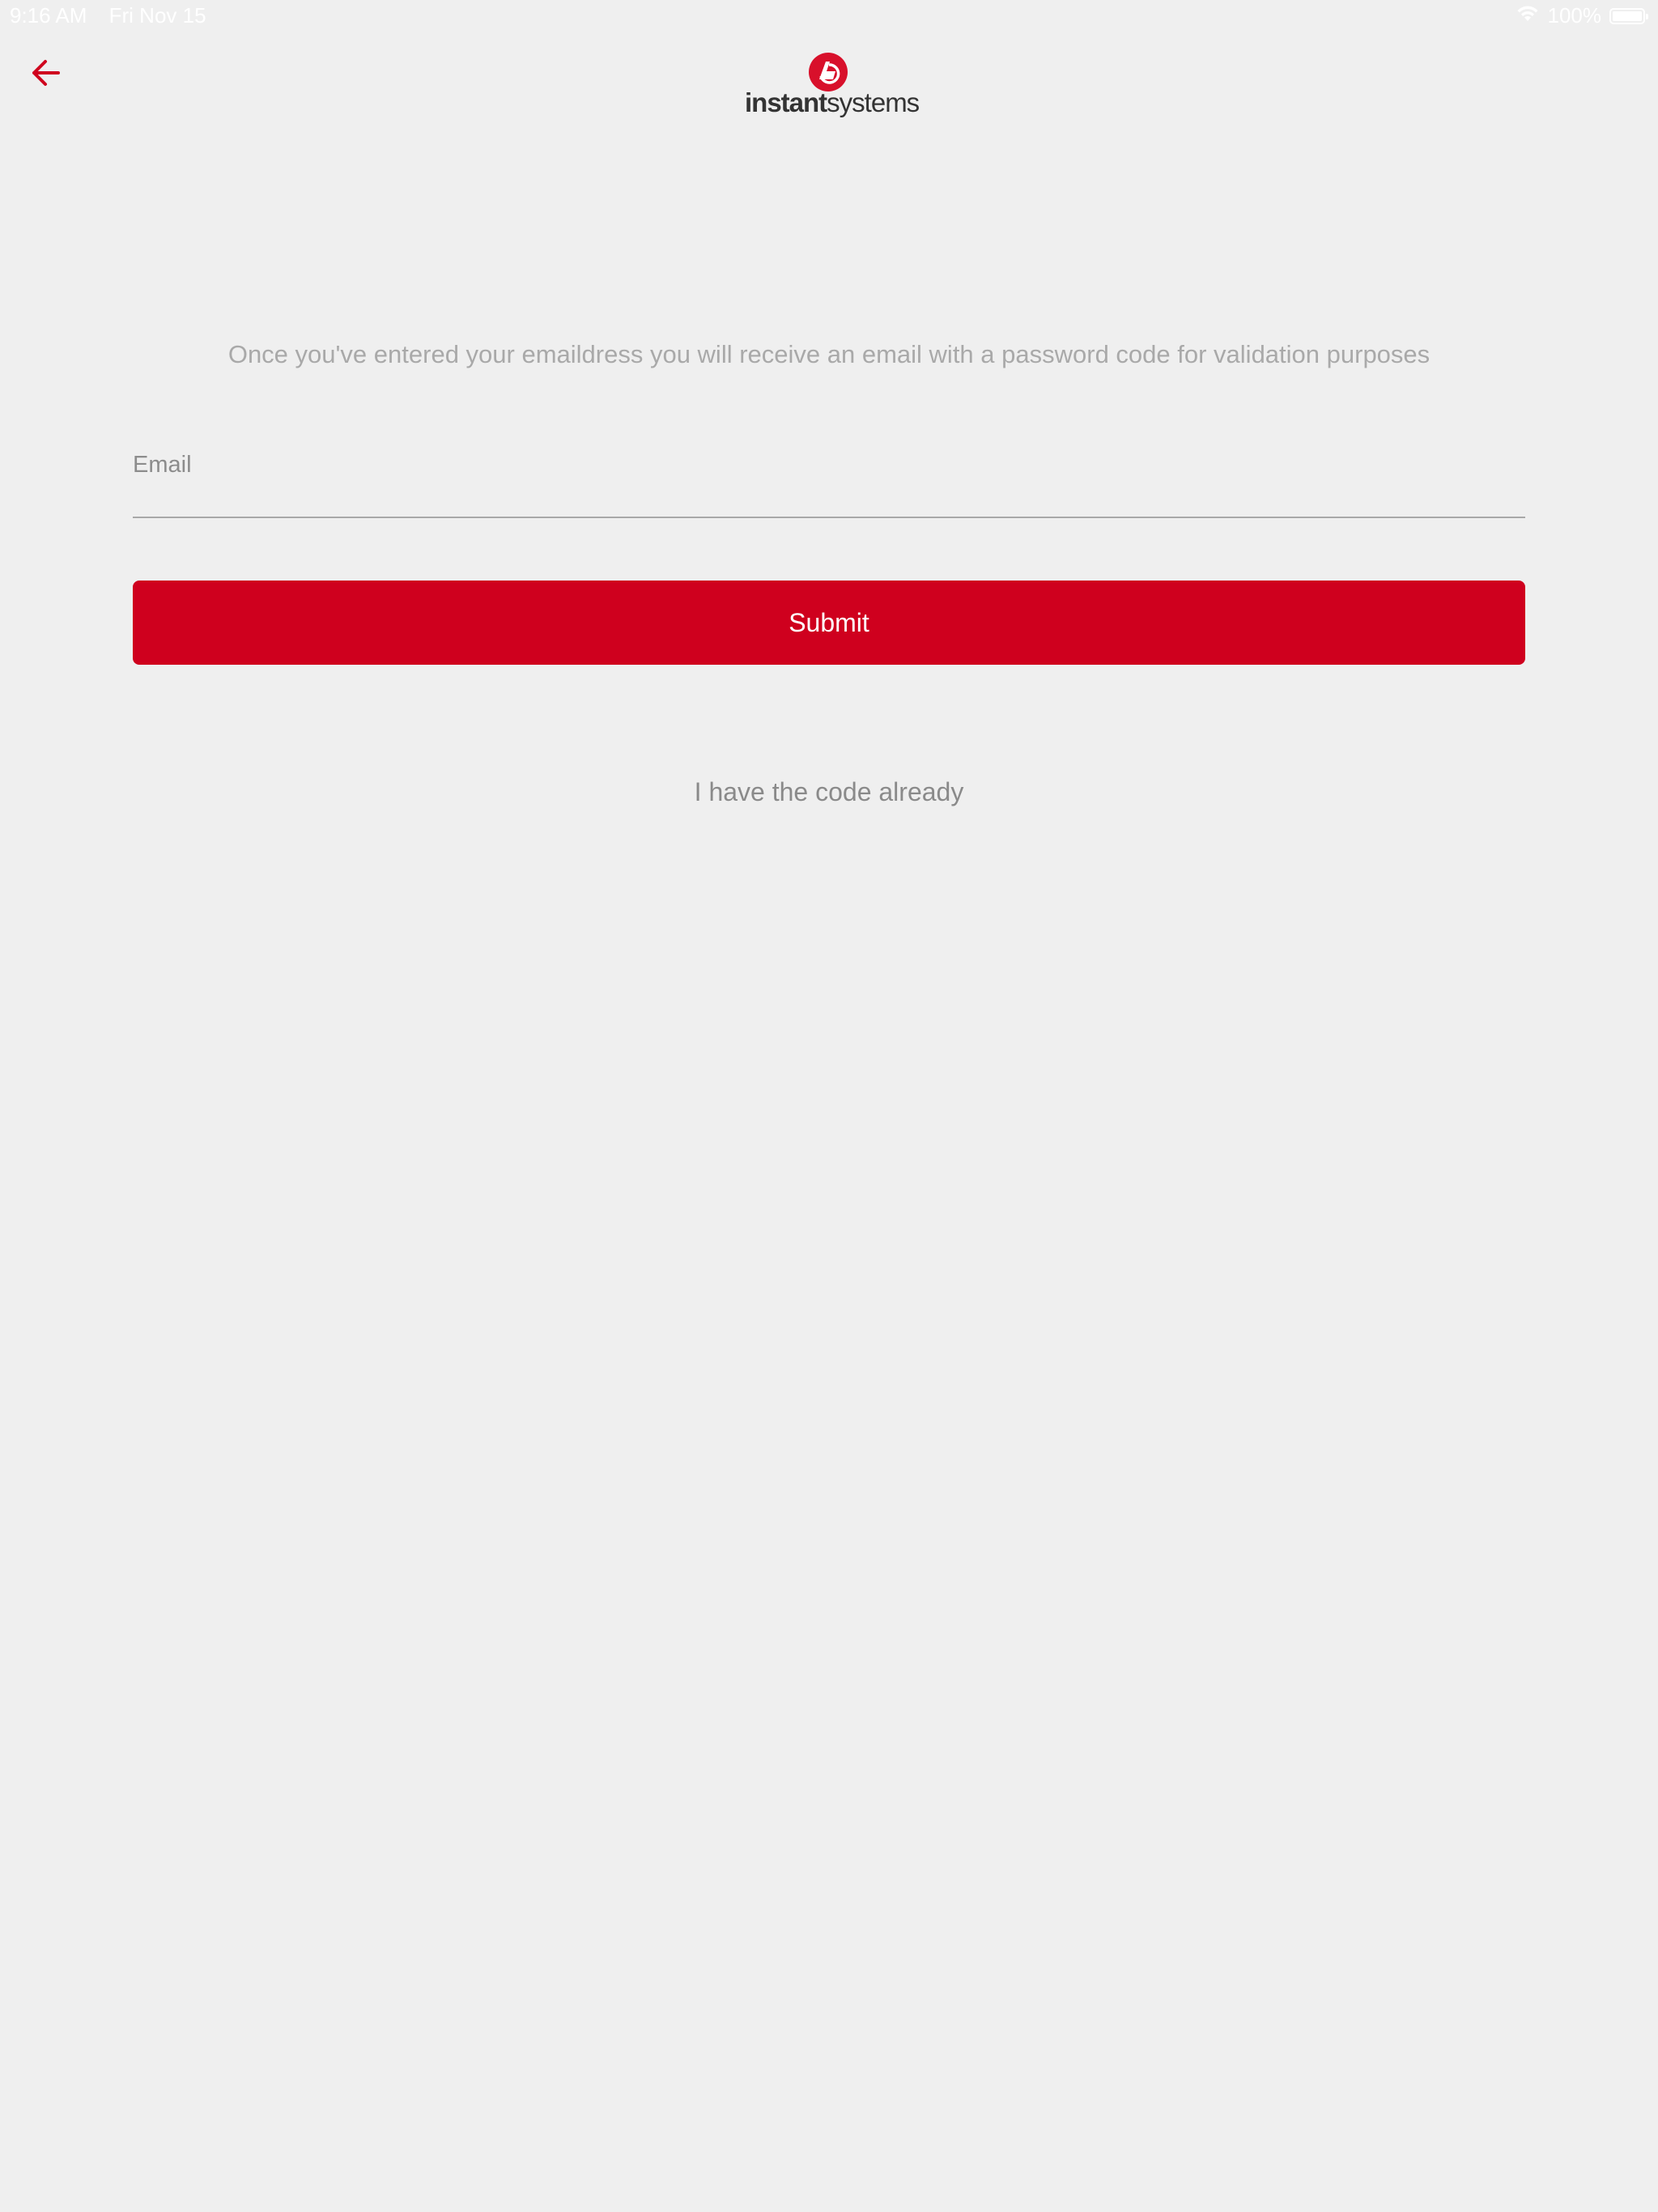  Describe the element at coordinates (873, 102) in the screenshot. I see `logo-text-light: systems` at that location.